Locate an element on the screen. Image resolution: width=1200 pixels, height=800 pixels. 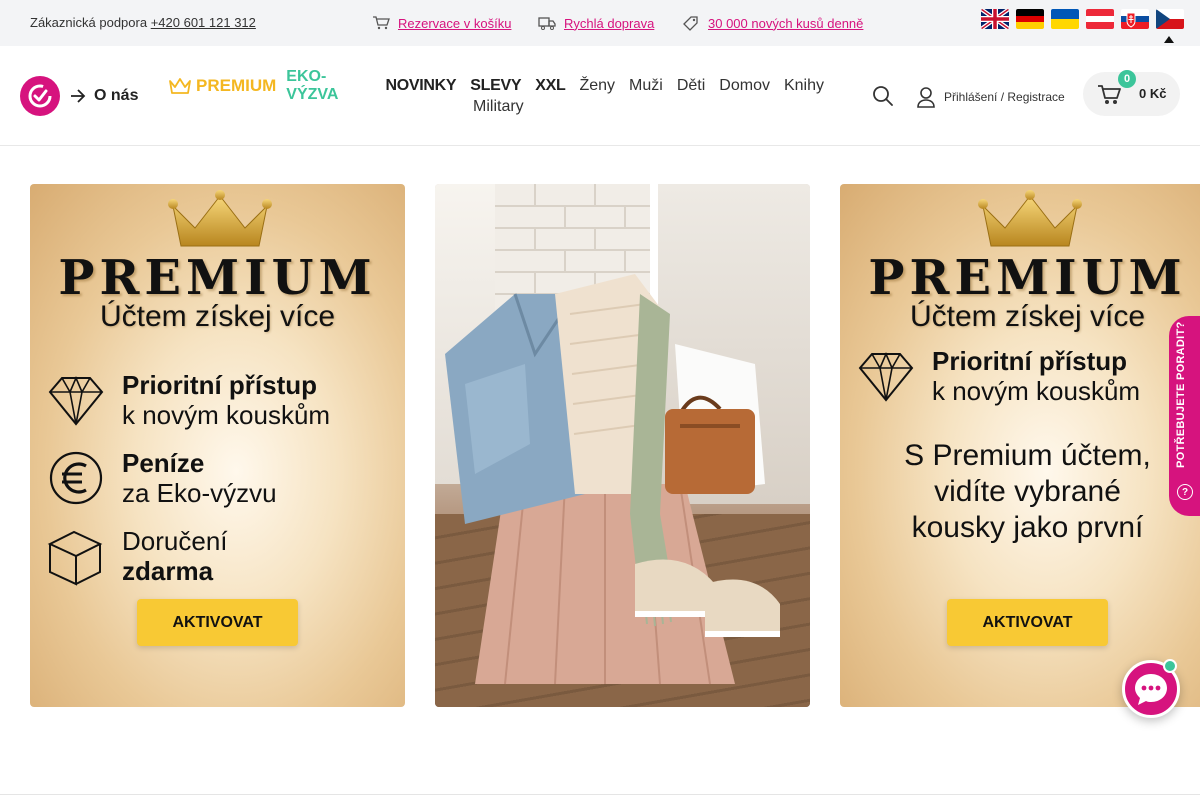
euro-coin-icon is located at coordinates (76, 478).